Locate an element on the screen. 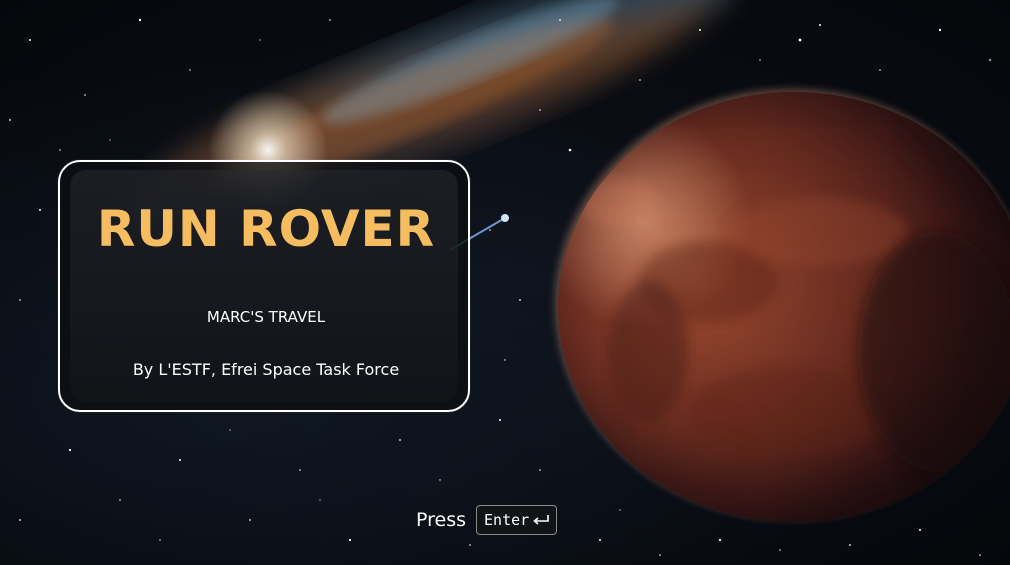  enter-key-label: Enter is located at coordinates (507, 520).